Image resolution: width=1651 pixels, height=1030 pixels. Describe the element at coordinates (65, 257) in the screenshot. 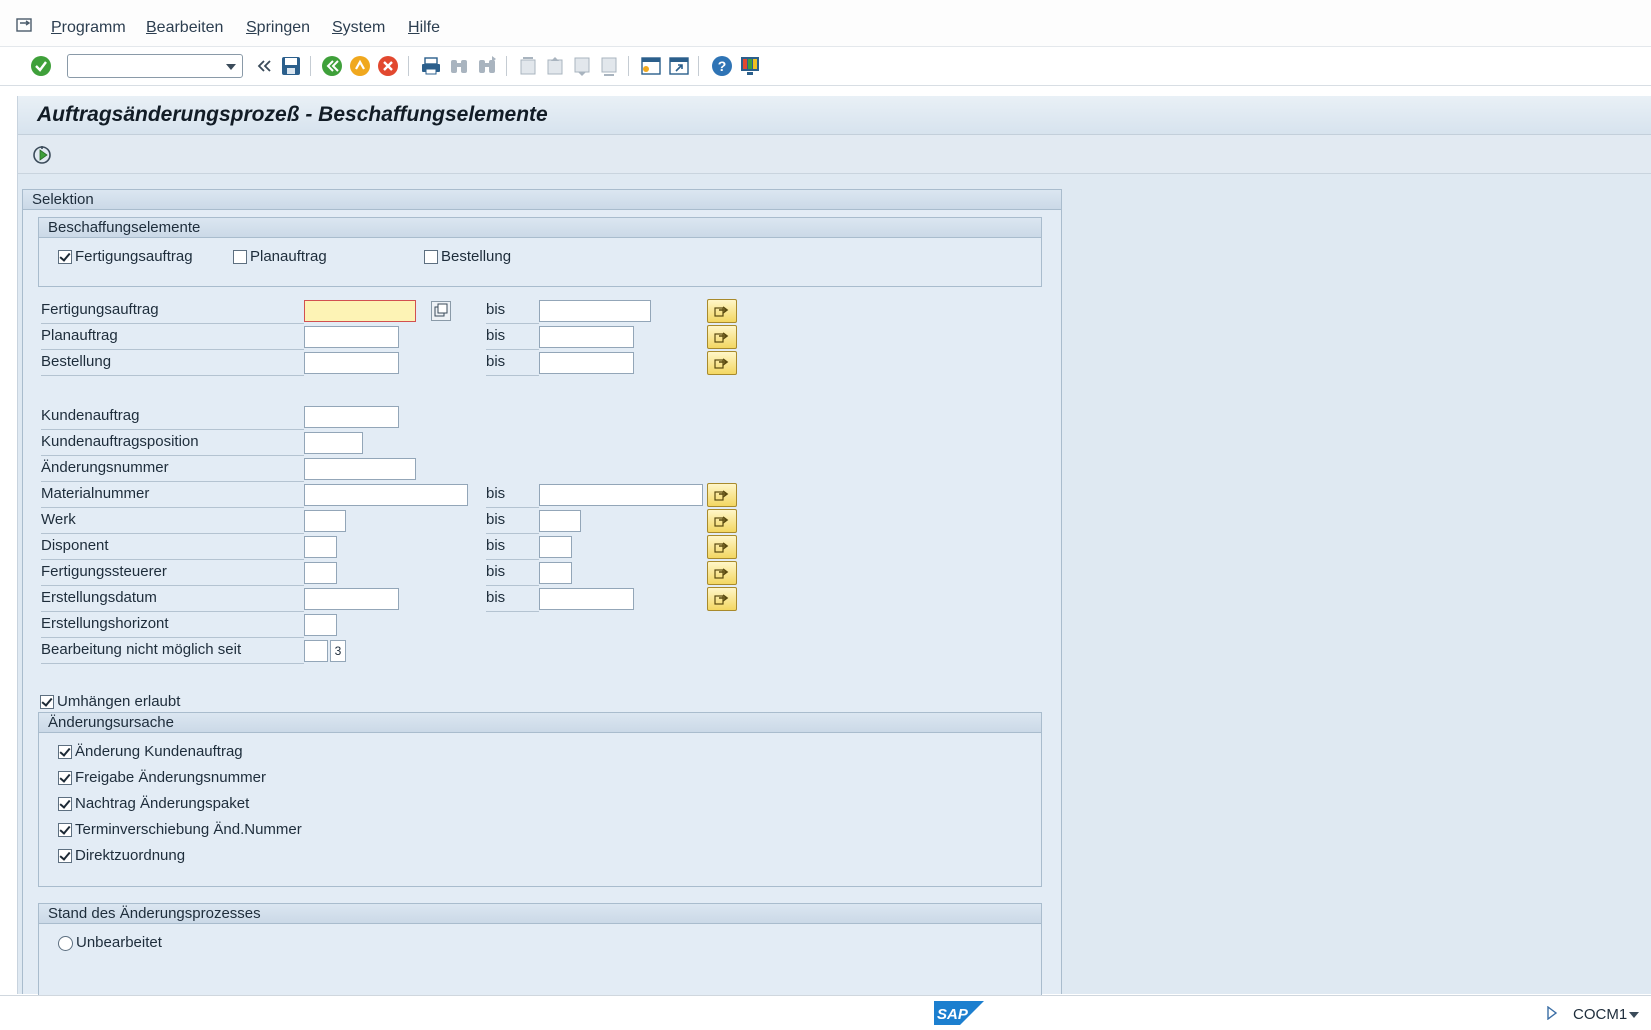

I see `checkbox-fertigungsauftrag` at that location.